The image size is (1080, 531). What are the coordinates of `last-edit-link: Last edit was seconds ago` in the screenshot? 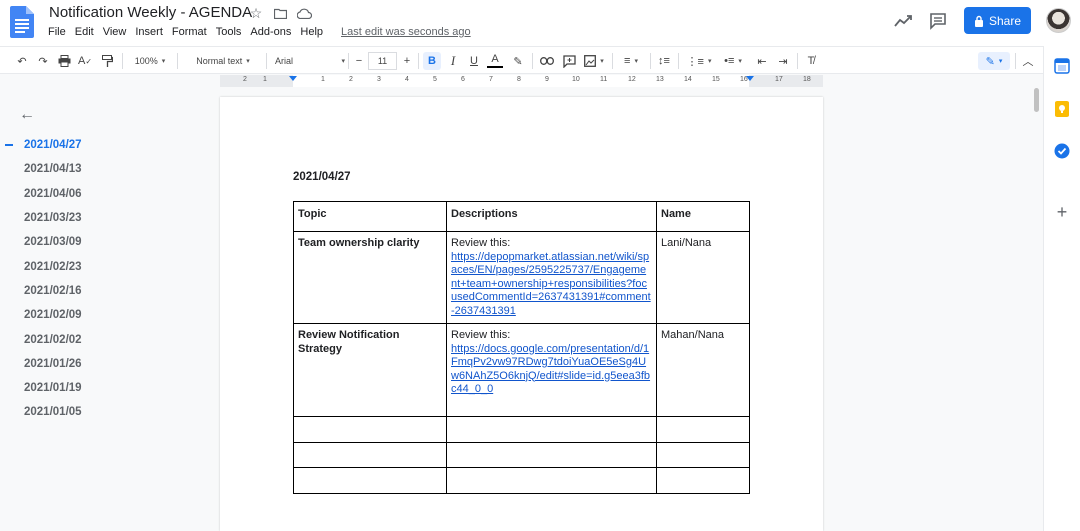 It's located at (406, 32).